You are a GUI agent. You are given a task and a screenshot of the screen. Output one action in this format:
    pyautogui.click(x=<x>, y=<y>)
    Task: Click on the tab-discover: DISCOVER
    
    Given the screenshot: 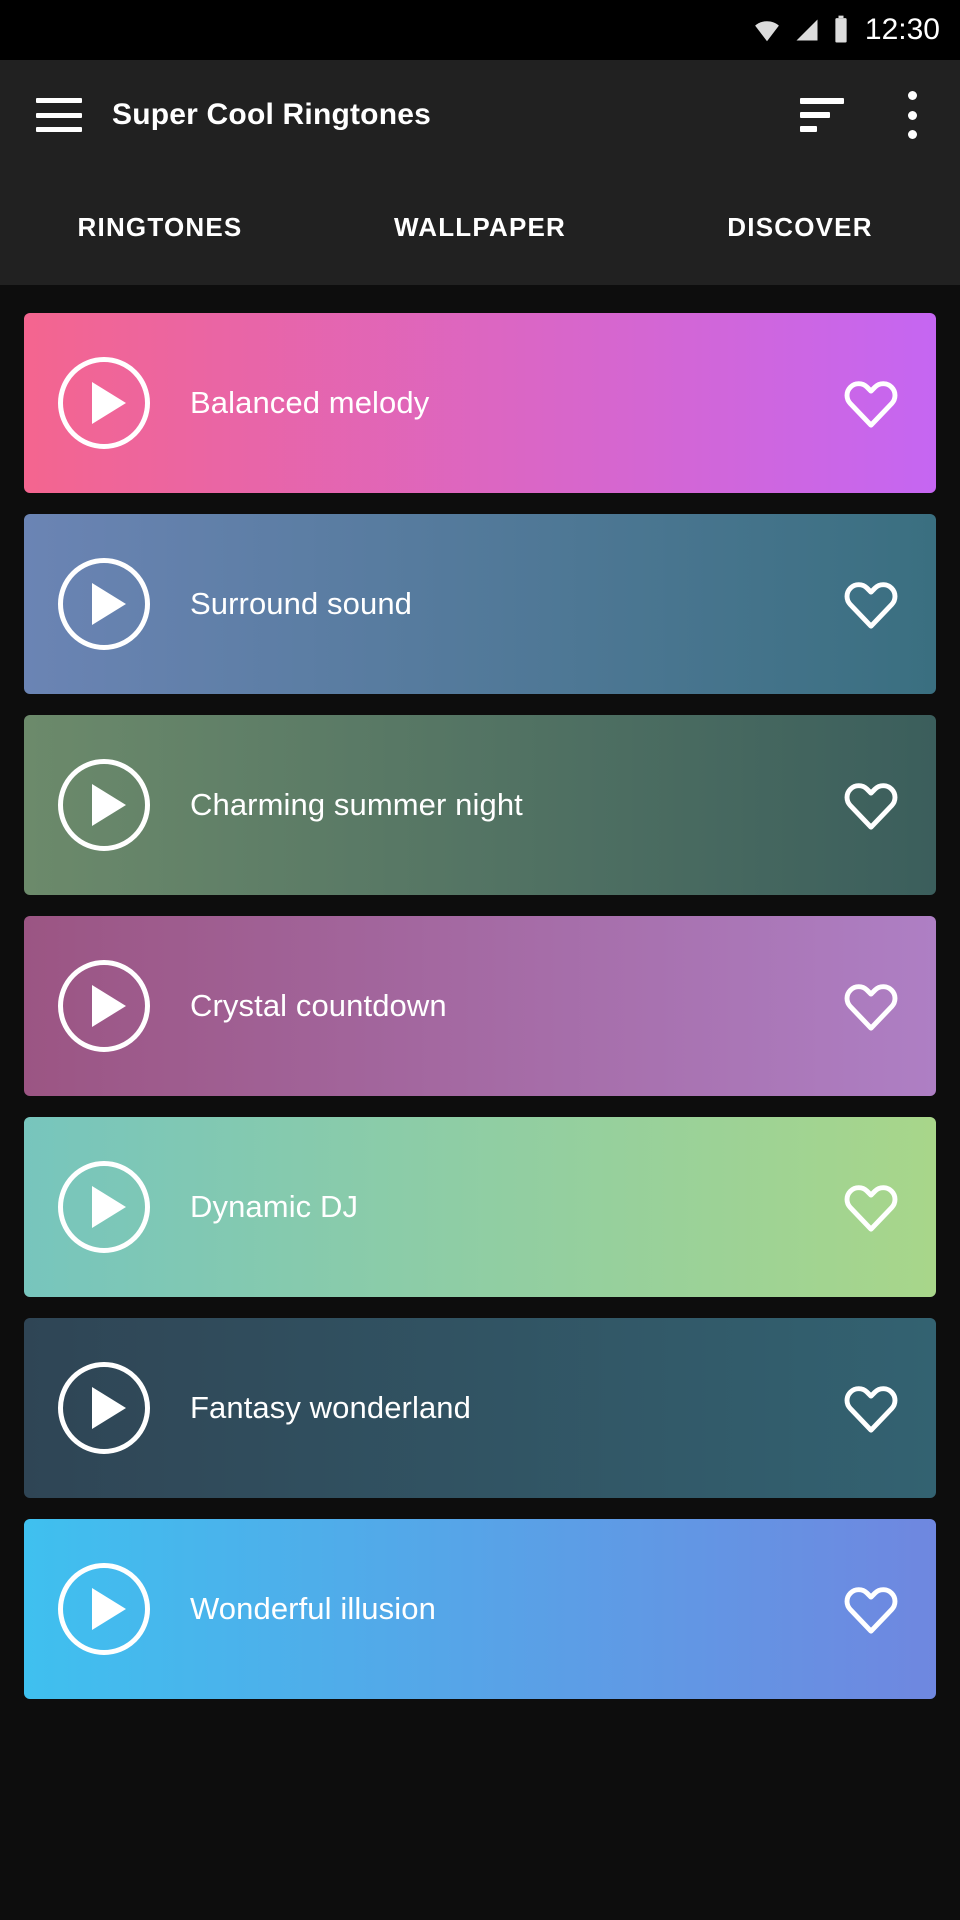 What is the action you would take?
    pyautogui.click(x=800, y=227)
    